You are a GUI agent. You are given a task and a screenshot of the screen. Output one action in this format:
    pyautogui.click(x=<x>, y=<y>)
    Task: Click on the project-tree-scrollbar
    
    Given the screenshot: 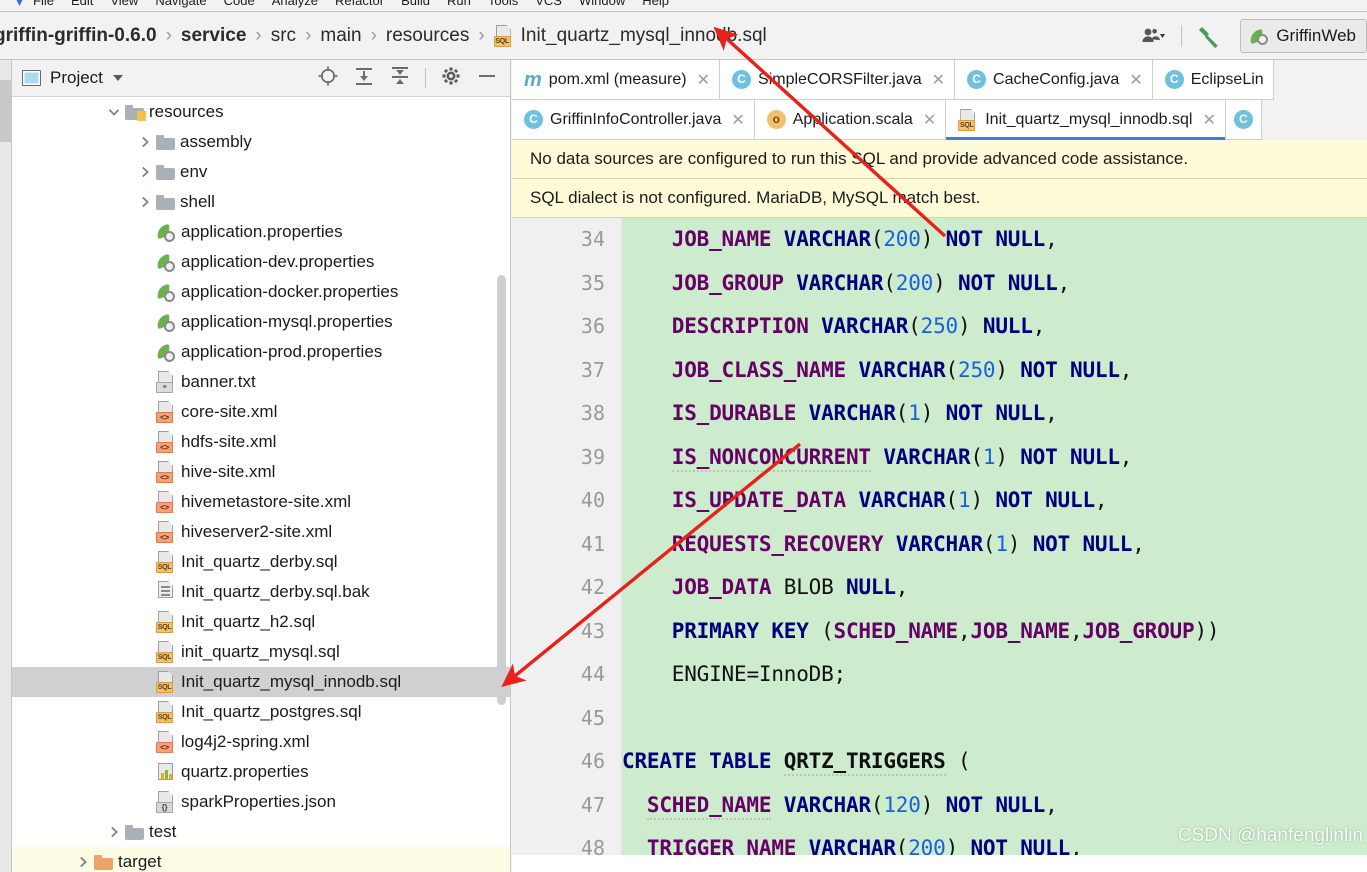 What is the action you would take?
    pyautogui.click(x=501, y=490)
    